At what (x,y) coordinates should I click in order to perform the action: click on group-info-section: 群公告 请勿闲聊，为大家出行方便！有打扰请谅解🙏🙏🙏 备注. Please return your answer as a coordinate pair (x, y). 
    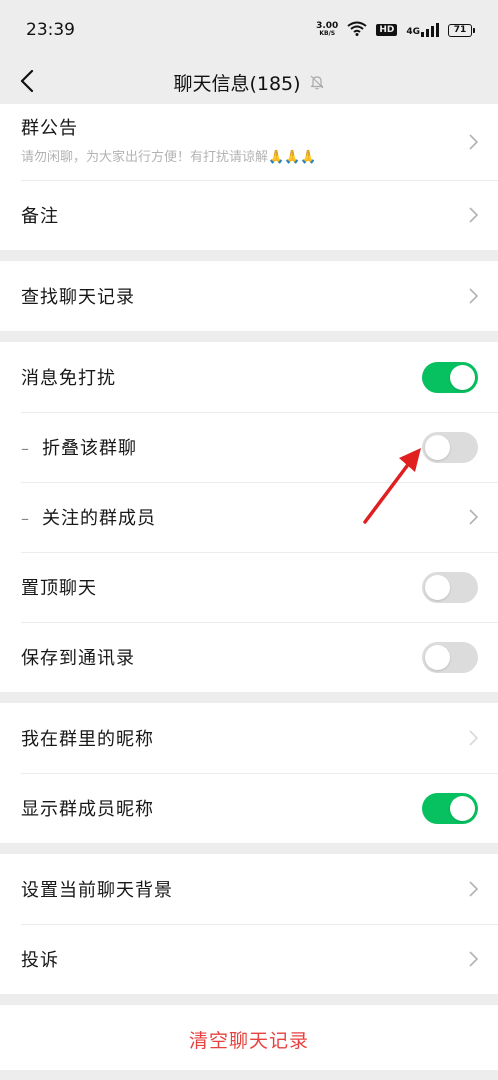
    Looking at the image, I should click on (249, 177).